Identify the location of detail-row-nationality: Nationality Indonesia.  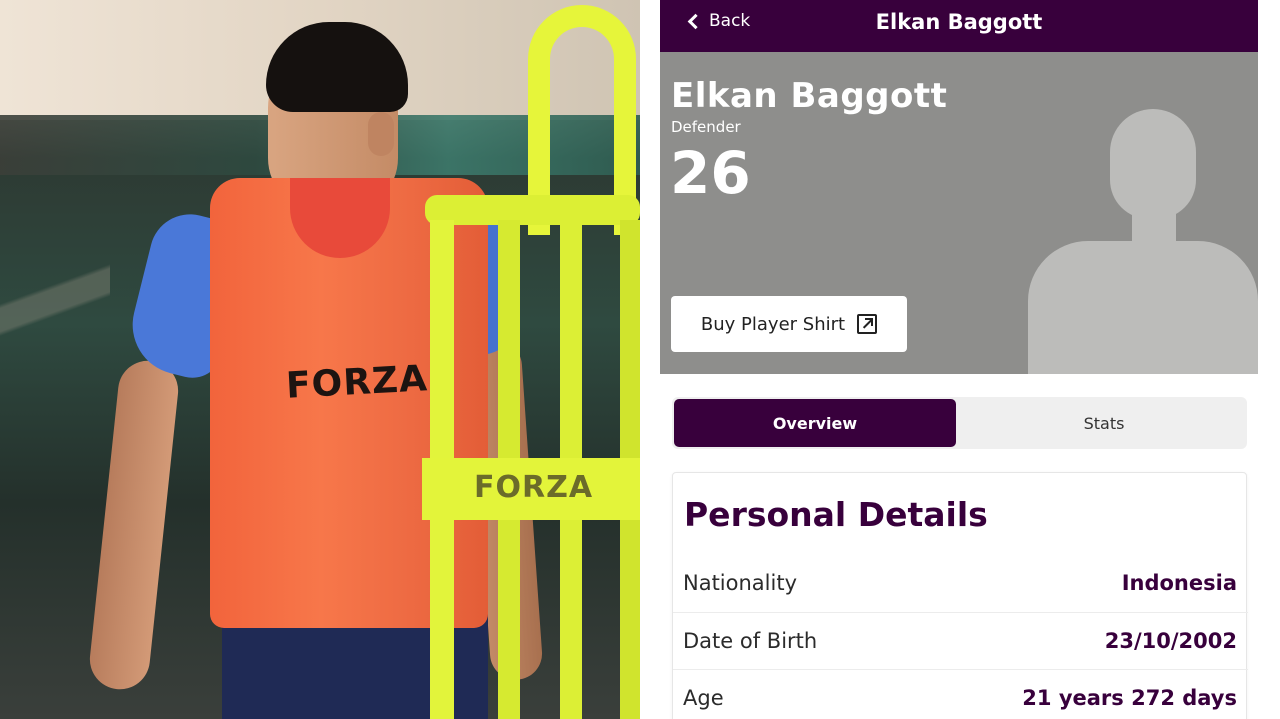
(960, 583).